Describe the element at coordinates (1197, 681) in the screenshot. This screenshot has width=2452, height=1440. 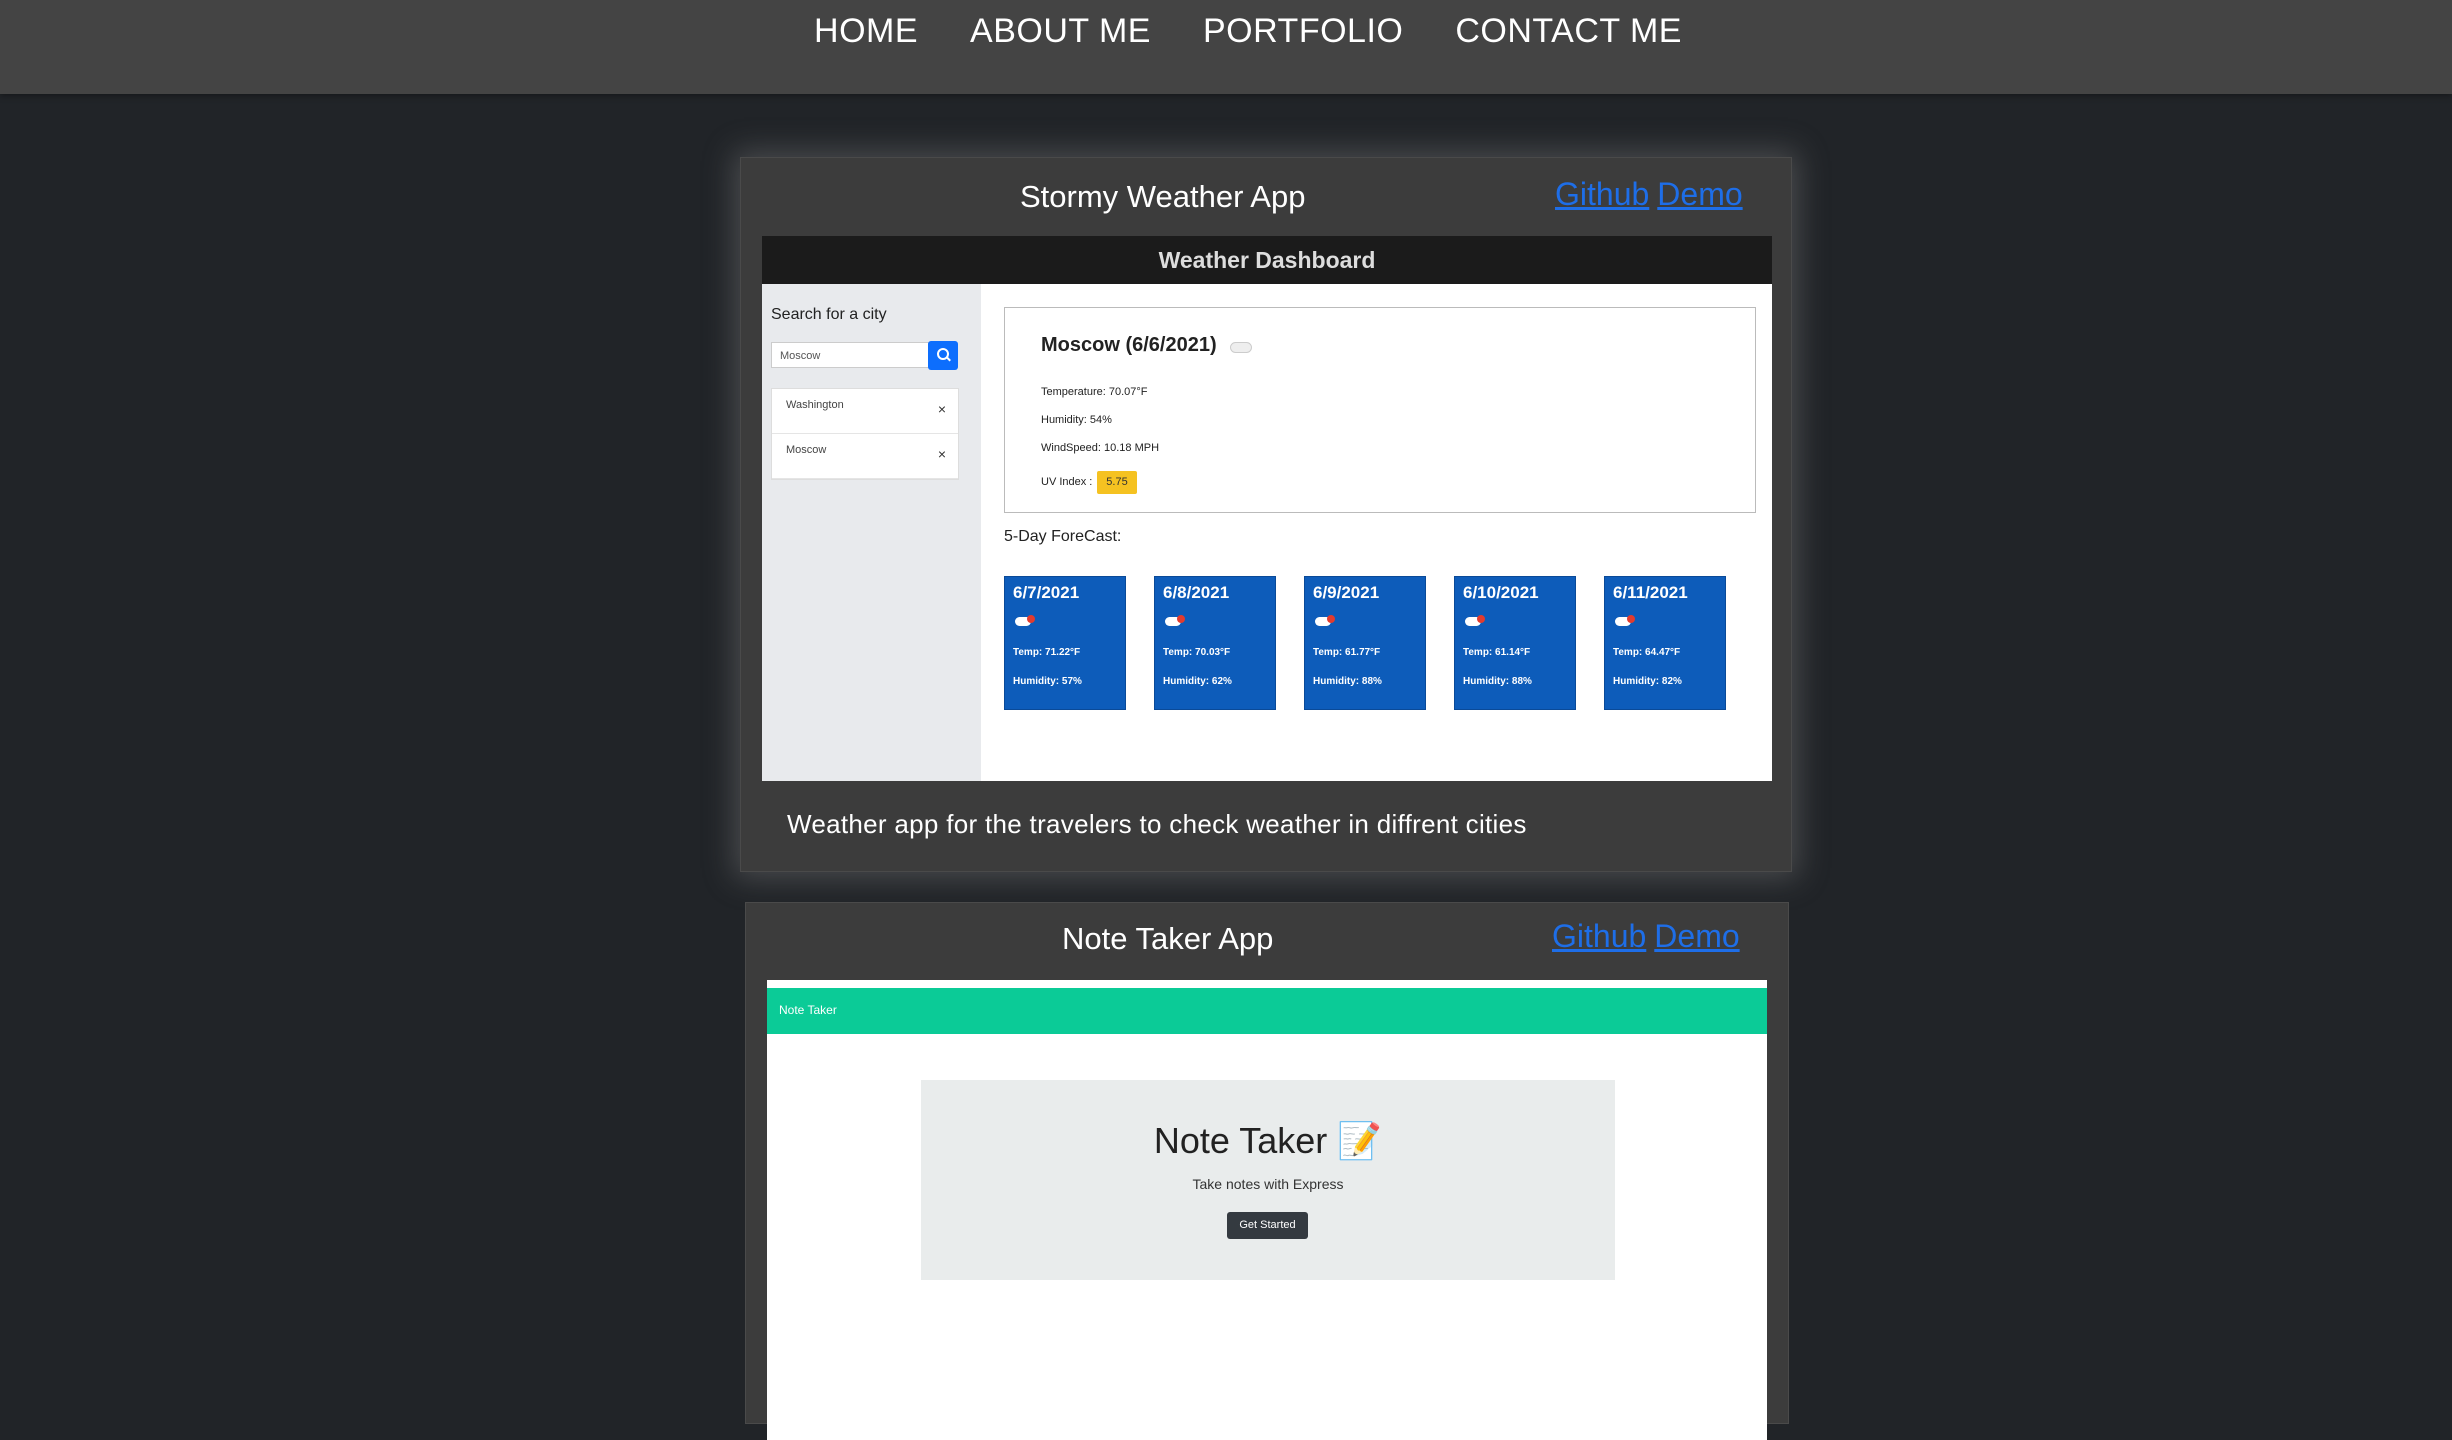
I see `forecast-humidity: Humidity: 62%` at that location.